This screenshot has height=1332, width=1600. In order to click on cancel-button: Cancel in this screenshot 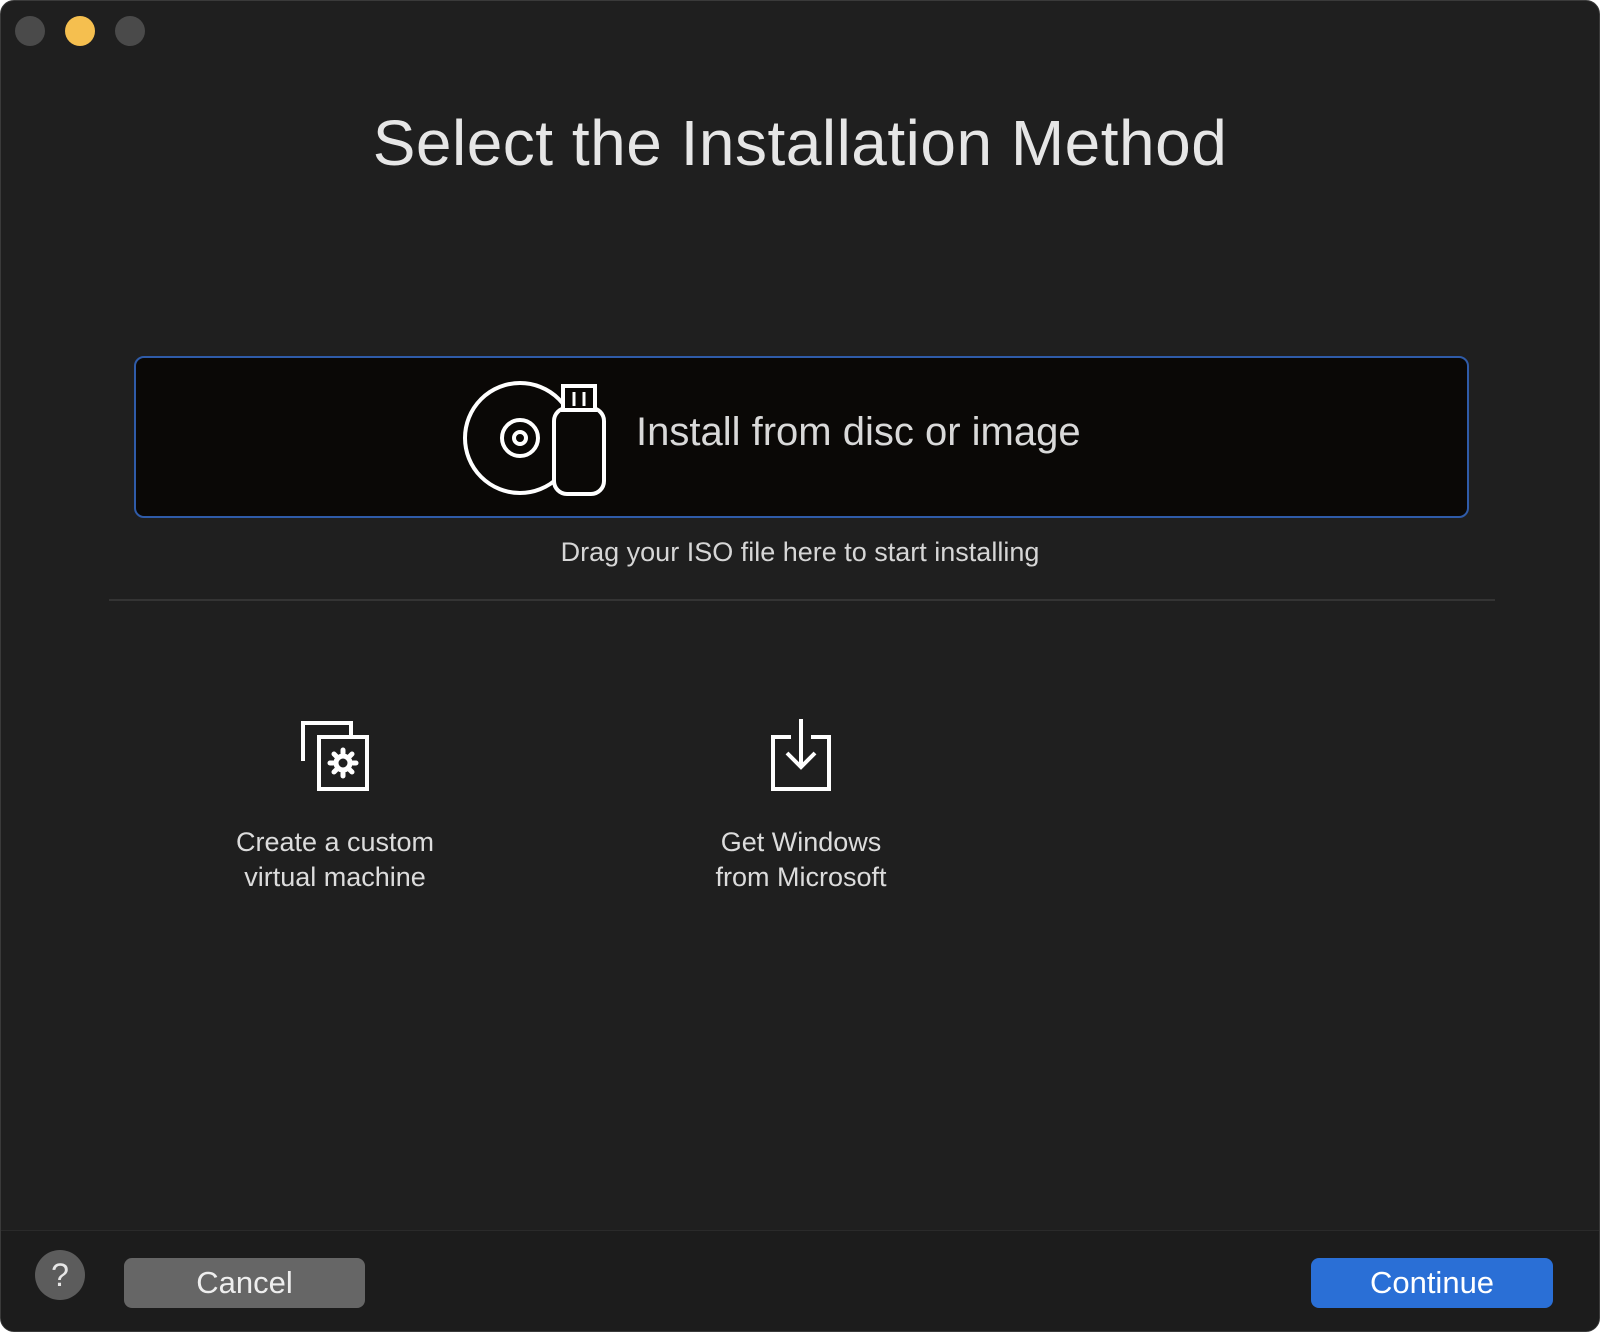, I will do `click(244, 1283)`.